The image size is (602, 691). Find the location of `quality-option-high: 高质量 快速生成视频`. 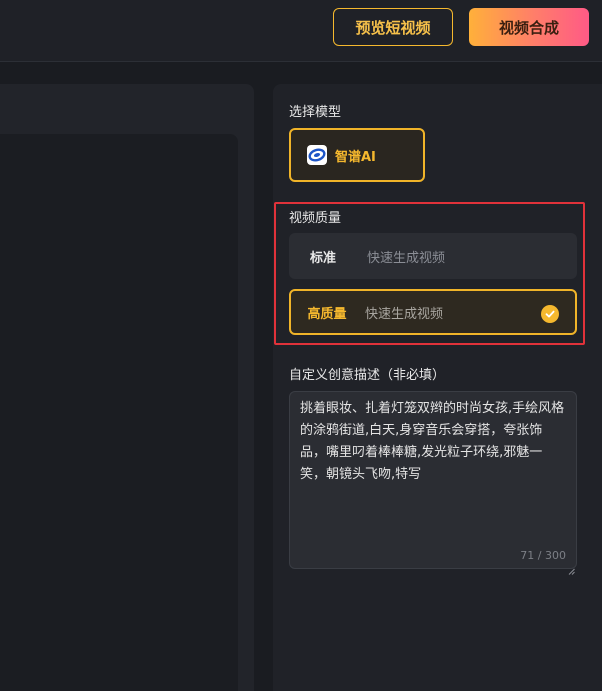

quality-option-high: 高质量 快速生成视频 is located at coordinates (433, 312).